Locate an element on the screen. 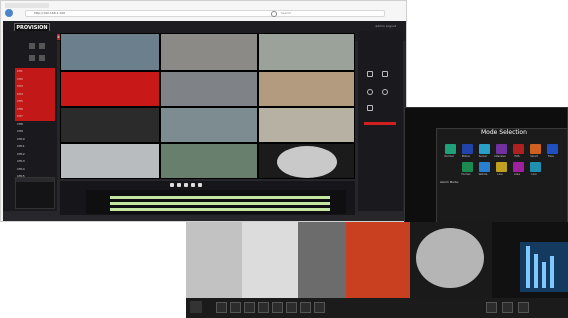  channel-item: CH7 is located at coordinates (20, 116).